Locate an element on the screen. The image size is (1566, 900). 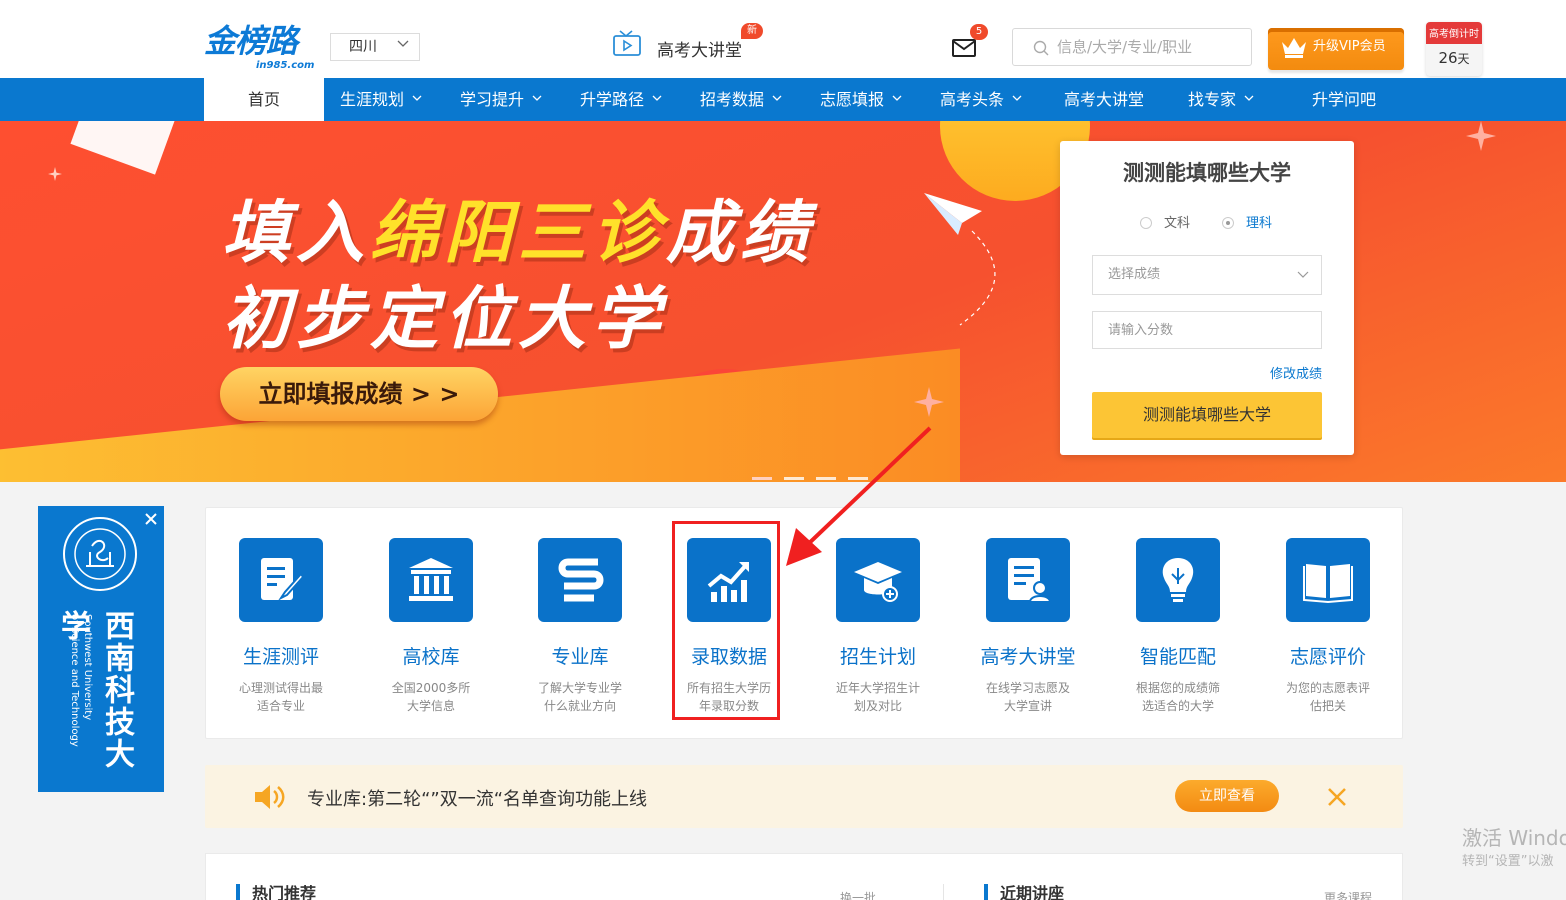
search-input is located at coordinates (1149, 47).